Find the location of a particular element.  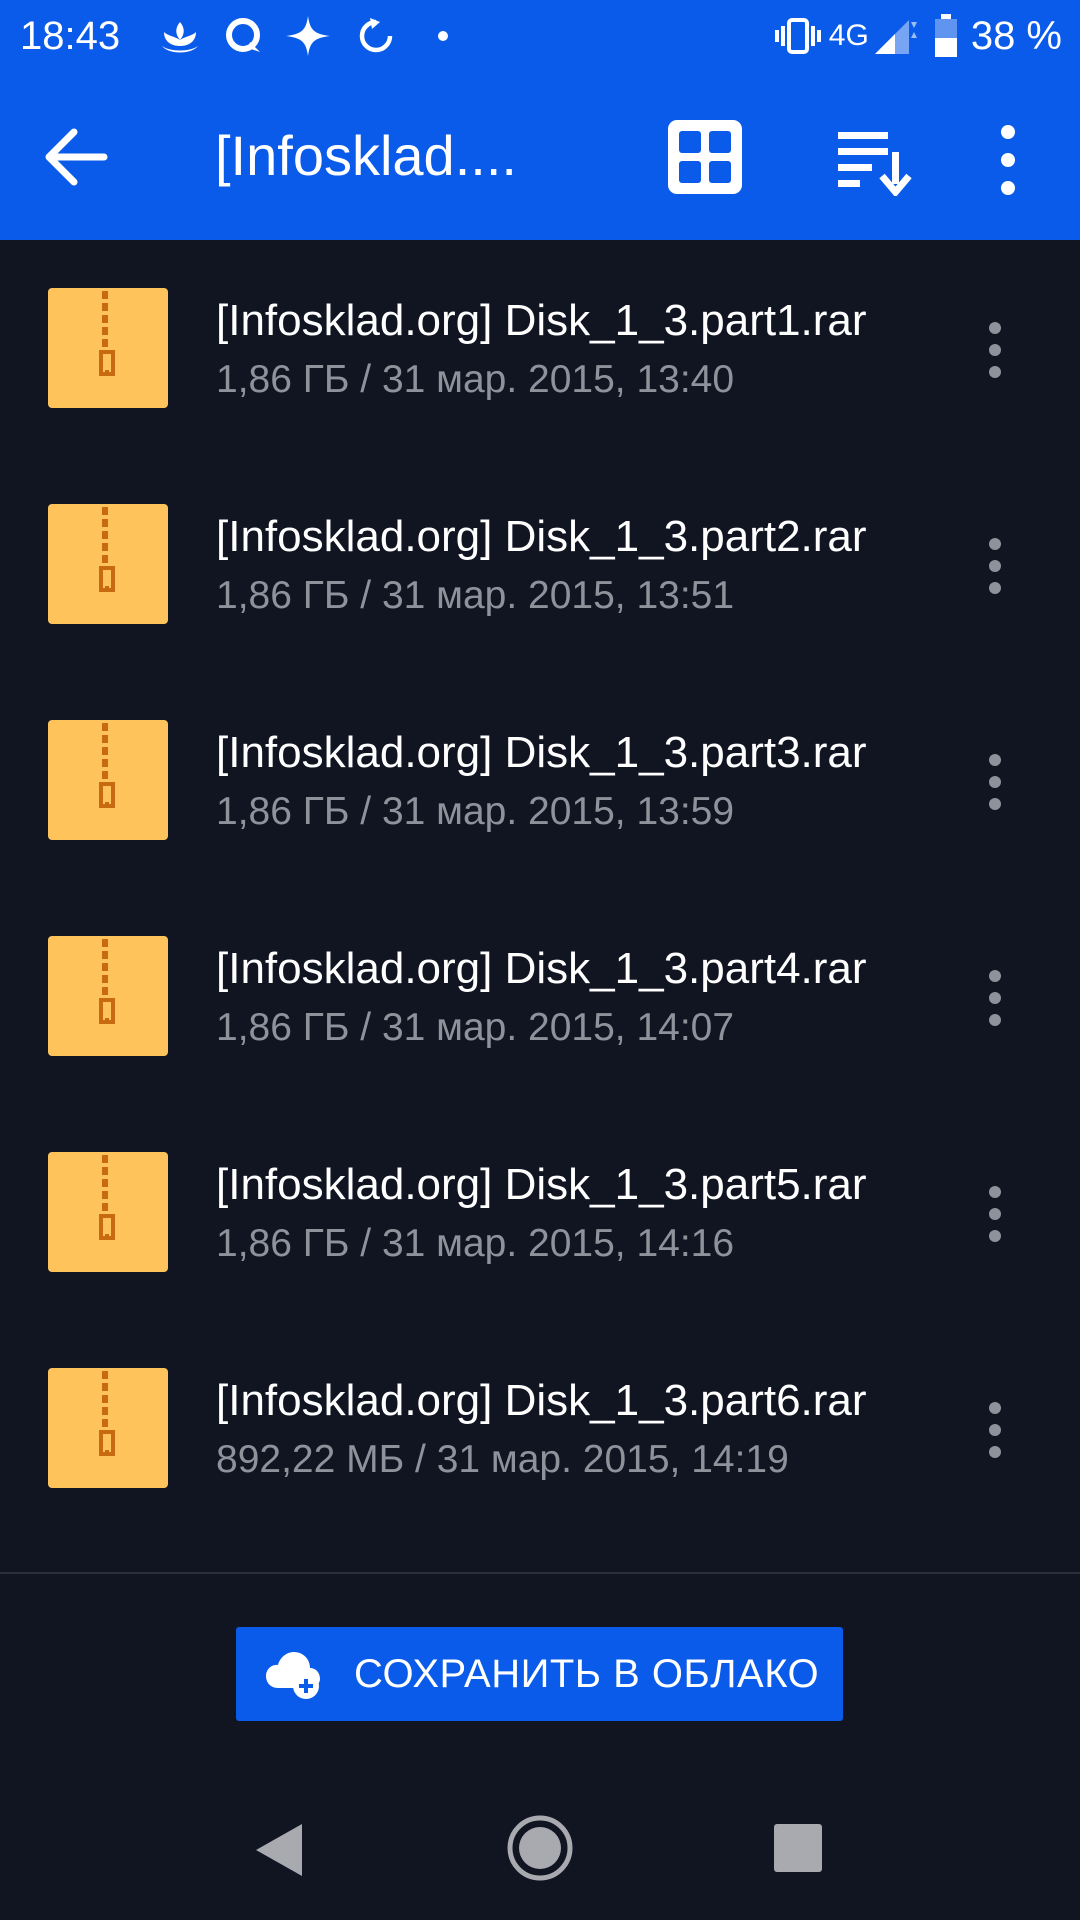

bottom-divider is located at coordinates (540, 1573).